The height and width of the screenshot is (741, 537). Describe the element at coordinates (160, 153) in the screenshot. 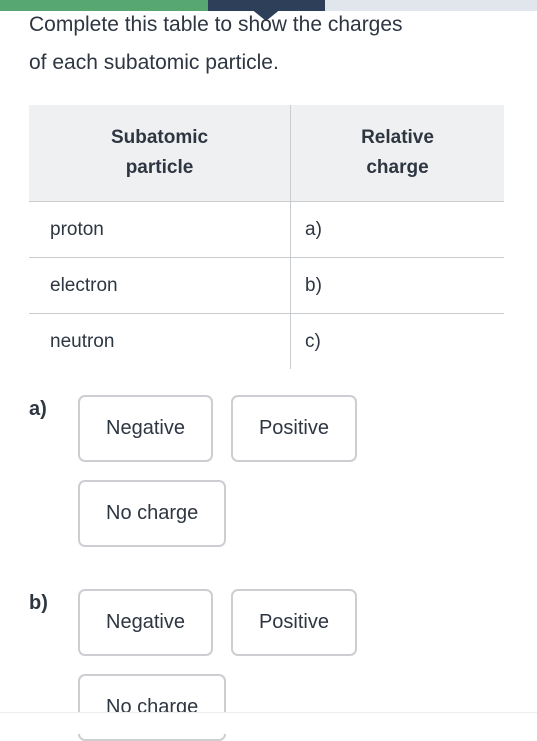

I see `table-header-subatomic-particle: Subatomic particle` at that location.